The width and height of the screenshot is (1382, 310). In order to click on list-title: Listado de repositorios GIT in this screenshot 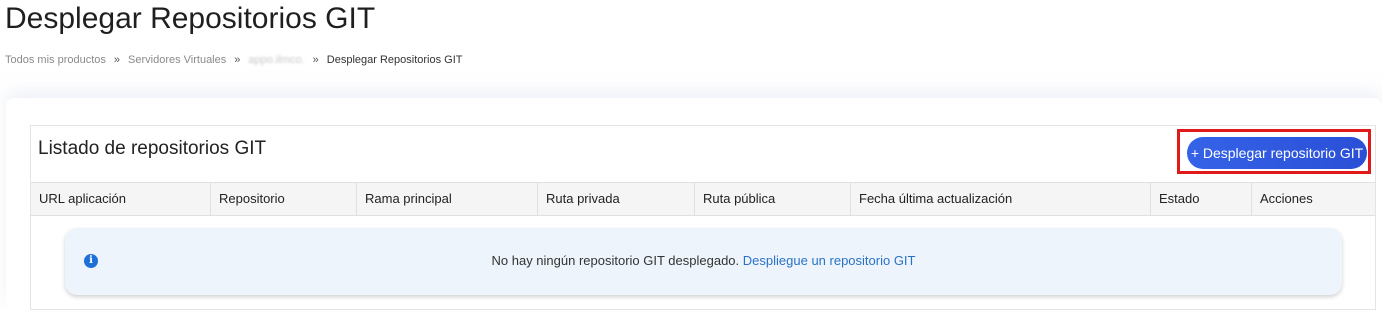, I will do `click(152, 148)`.